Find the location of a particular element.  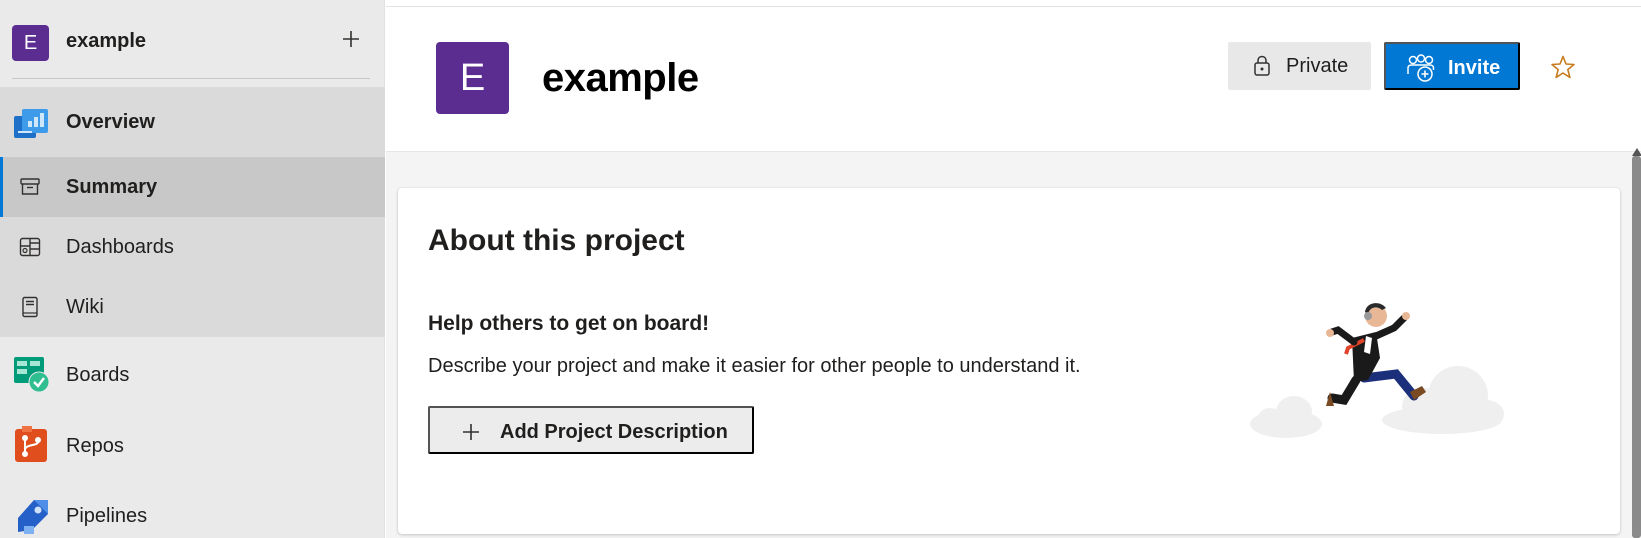

sidebar-item-label: Summary is located at coordinates (112, 186).